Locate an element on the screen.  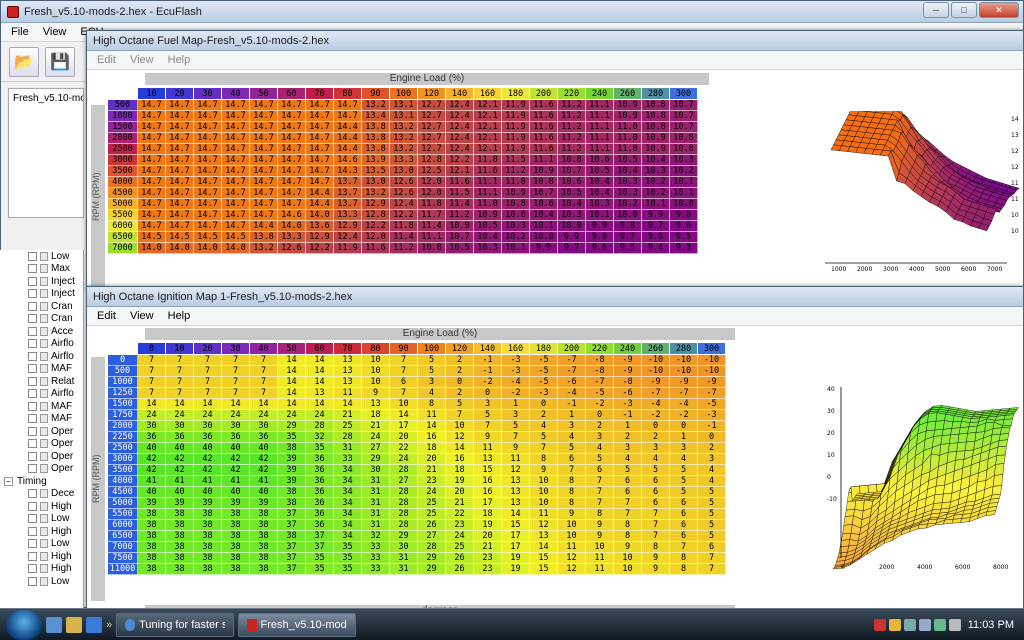
ign-cell: 0 is located at coordinates (683, 426).